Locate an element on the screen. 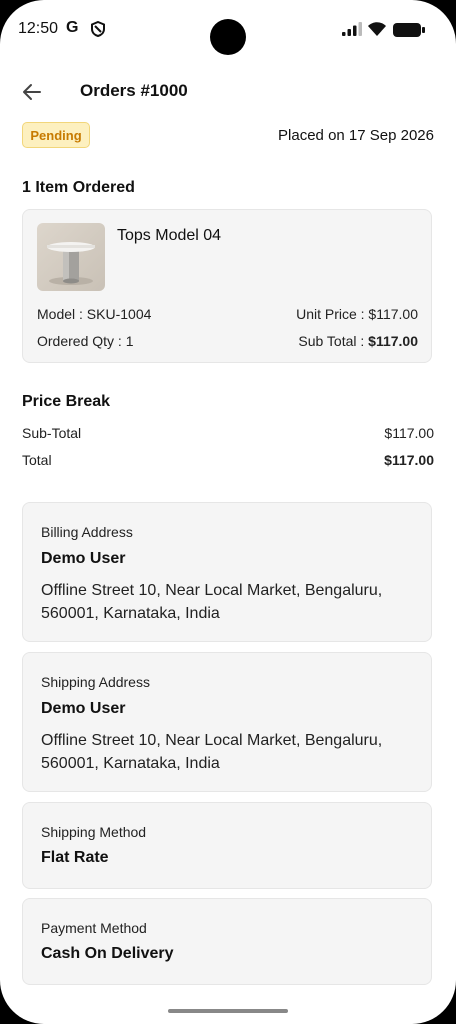  item-sub-total: Sub Total : $117.00 is located at coordinates (358, 341).